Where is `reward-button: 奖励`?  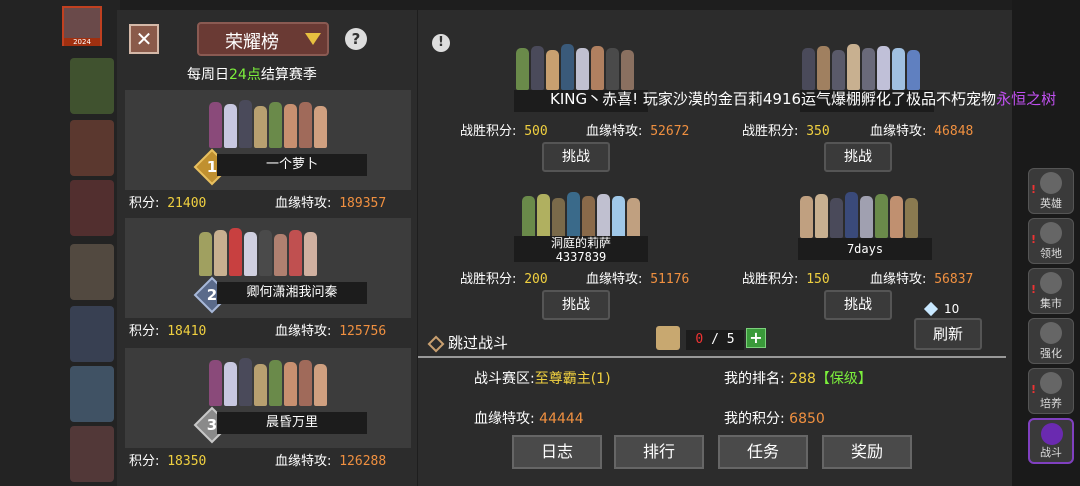 reward-button: 奖励 is located at coordinates (867, 452).